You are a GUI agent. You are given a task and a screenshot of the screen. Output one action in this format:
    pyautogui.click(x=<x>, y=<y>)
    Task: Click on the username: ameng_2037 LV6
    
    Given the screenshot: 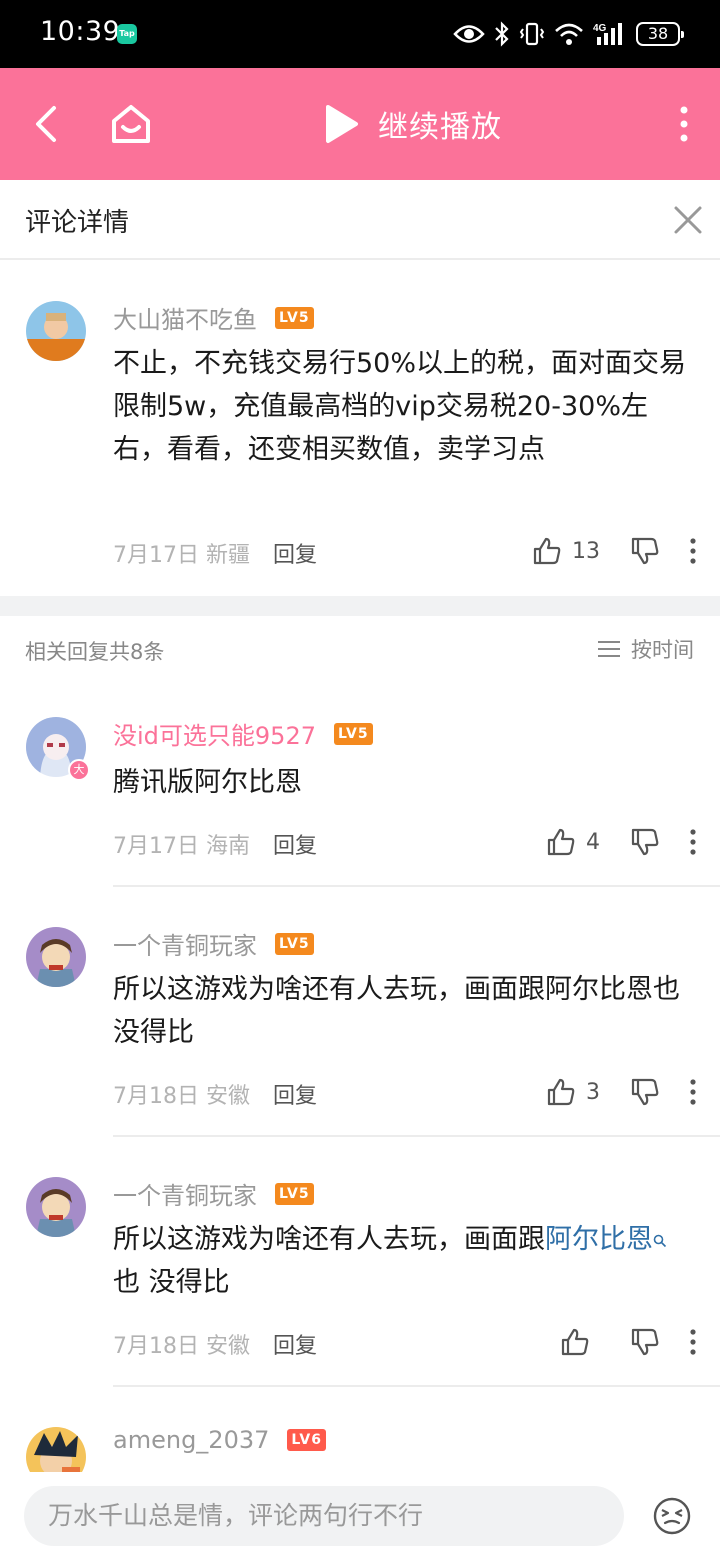 What is the action you would take?
    pyautogui.click(x=219, y=1440)
    